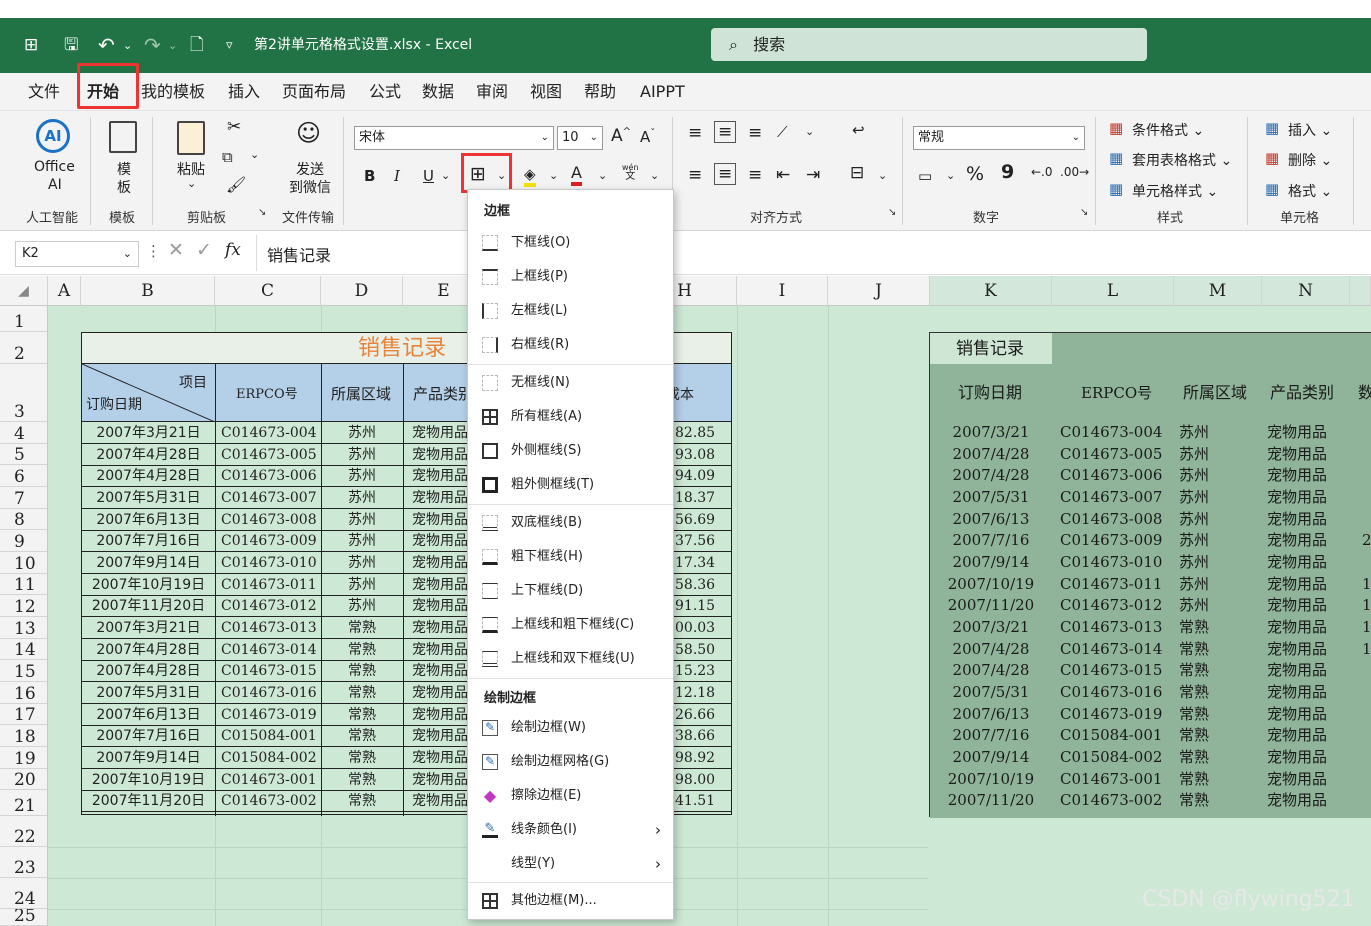 The height and width of the screenshot is (926, 1371). Describe the element at coordinates (262, 212) in the screenshot. I see `clipboard-launcher-icon: ↘` at that location.